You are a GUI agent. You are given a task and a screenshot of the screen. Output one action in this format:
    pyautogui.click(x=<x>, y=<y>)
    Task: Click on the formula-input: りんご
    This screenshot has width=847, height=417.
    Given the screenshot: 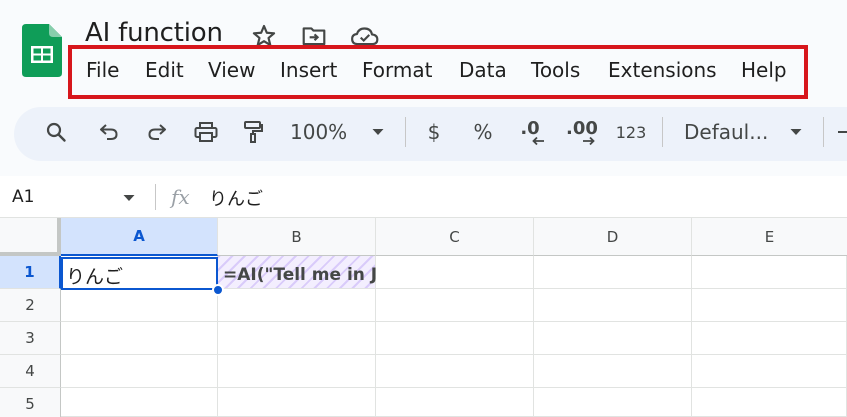 What is the action you would take?
    pyautogui.click(x=236, y=198)
    